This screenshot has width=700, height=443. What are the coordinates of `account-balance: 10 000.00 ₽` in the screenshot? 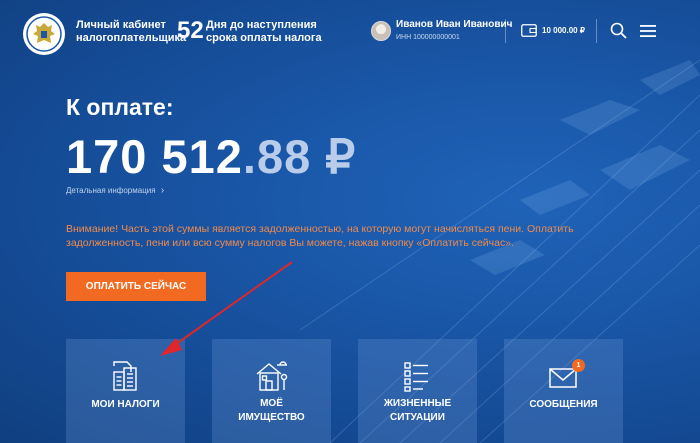 It's located at (563, 30).